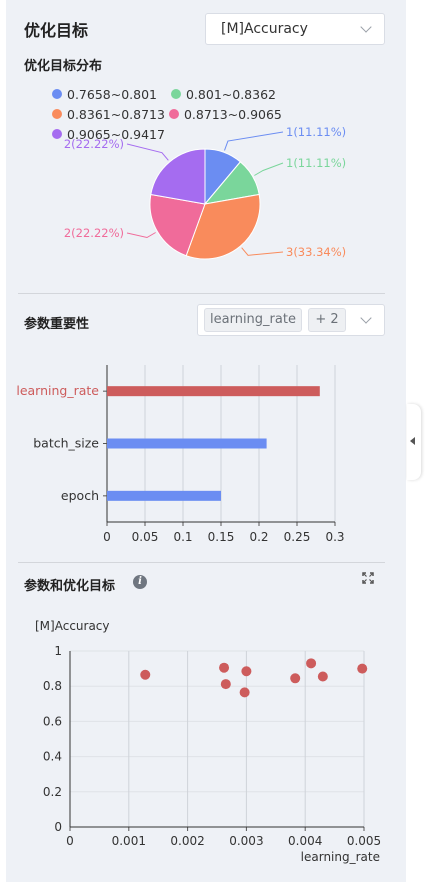 This screenshot has width=428, height=886. I want to click on legend-label: 0.7658~0.801, so click(112, 94).